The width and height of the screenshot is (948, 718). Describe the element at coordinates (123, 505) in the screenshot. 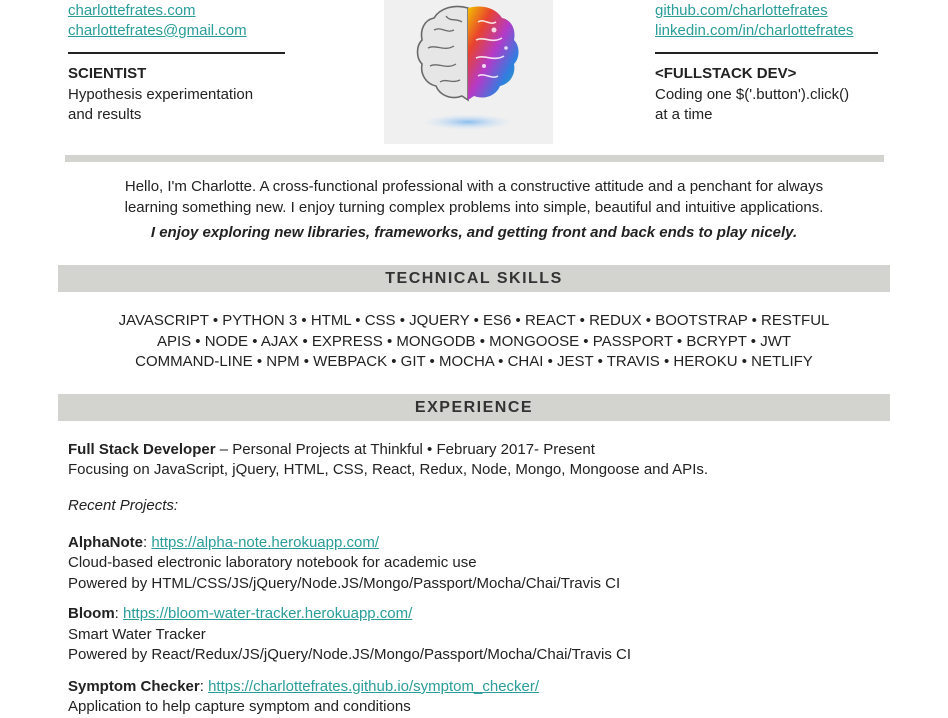

I see `recent-projects-label: Recent Projects:` at that location.